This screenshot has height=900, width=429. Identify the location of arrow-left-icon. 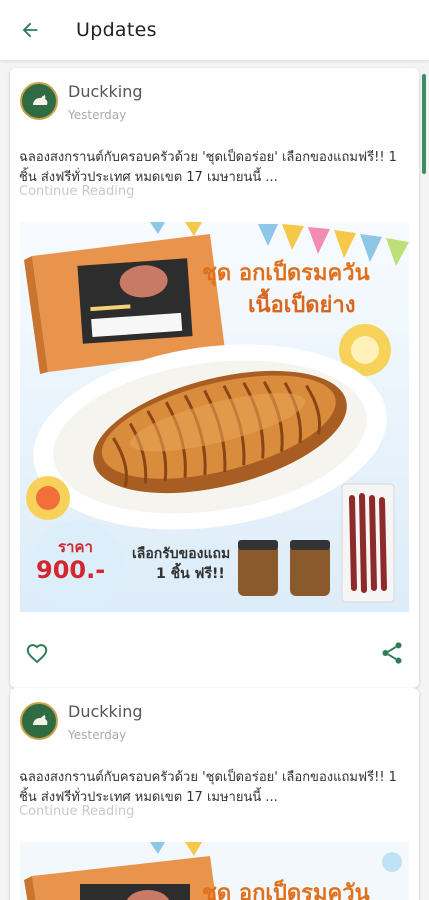
(30, 30).